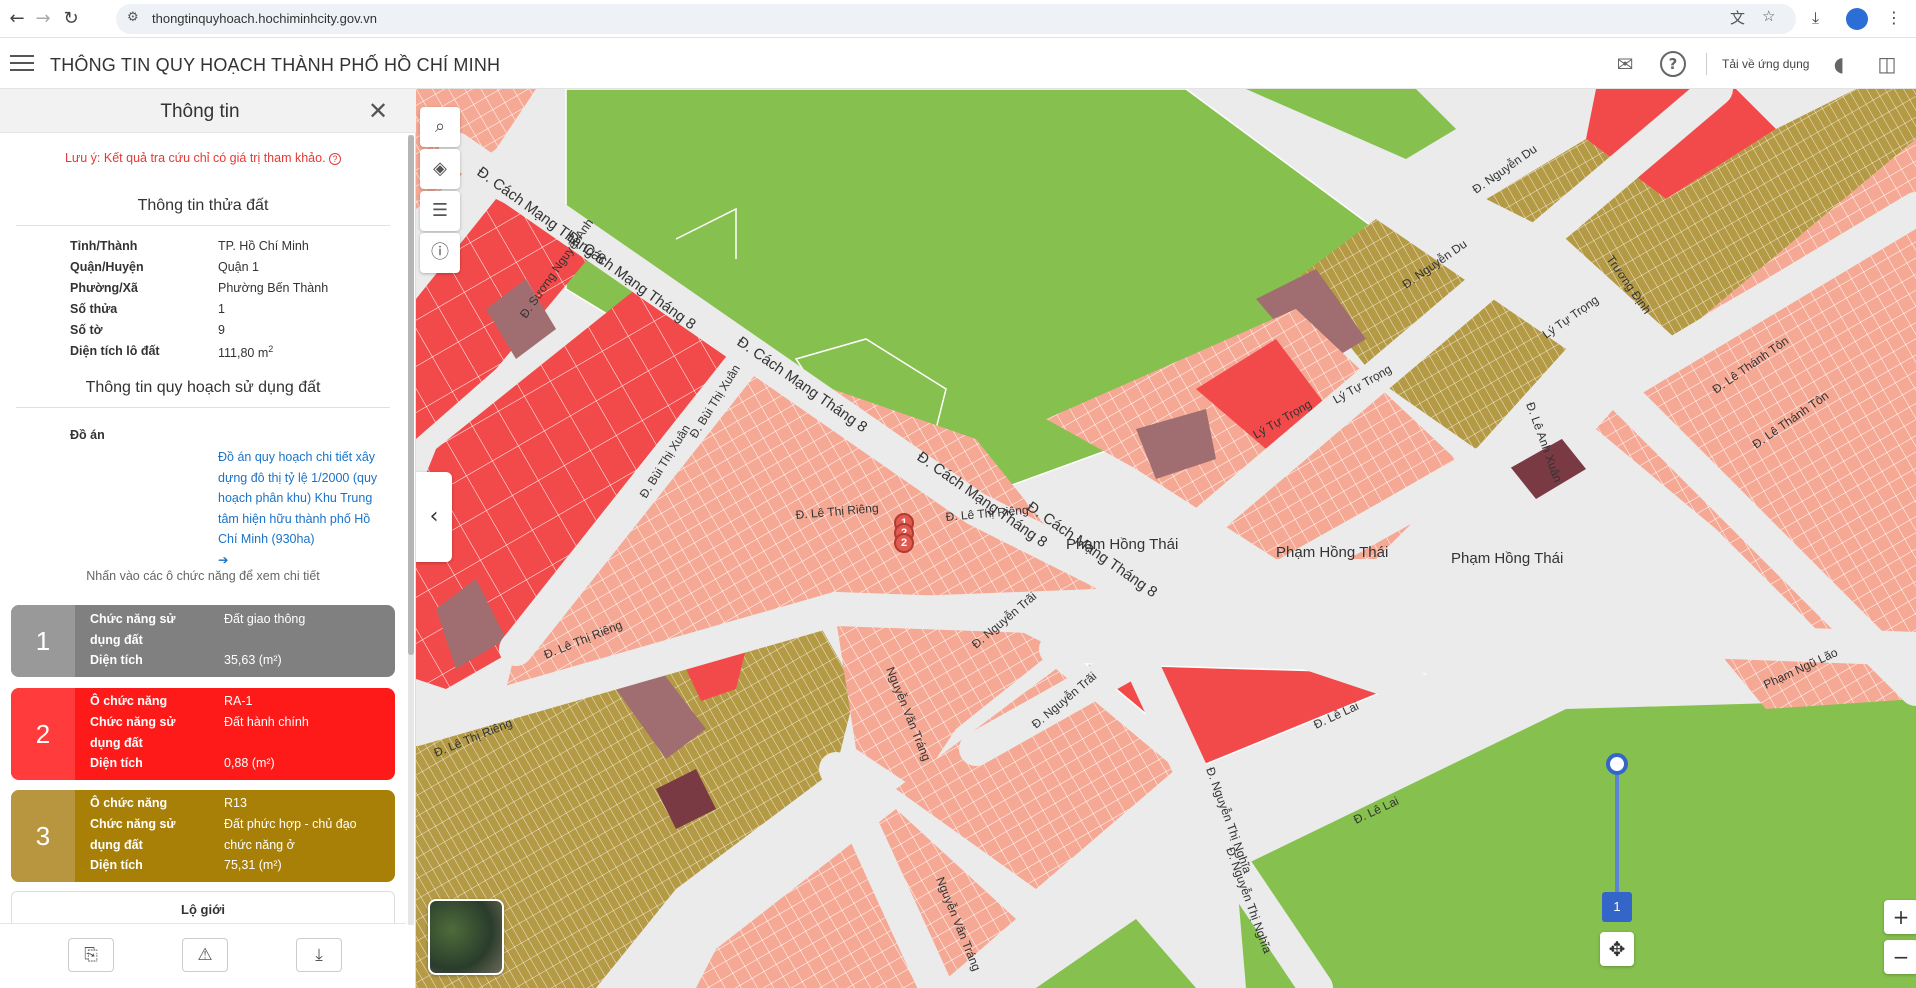 The width and height of the screenshot is (1916, 988). Describe the element at coordinates (253, 865) in the screenshot. I see `card-value: 75,31 (m²)` at that location.